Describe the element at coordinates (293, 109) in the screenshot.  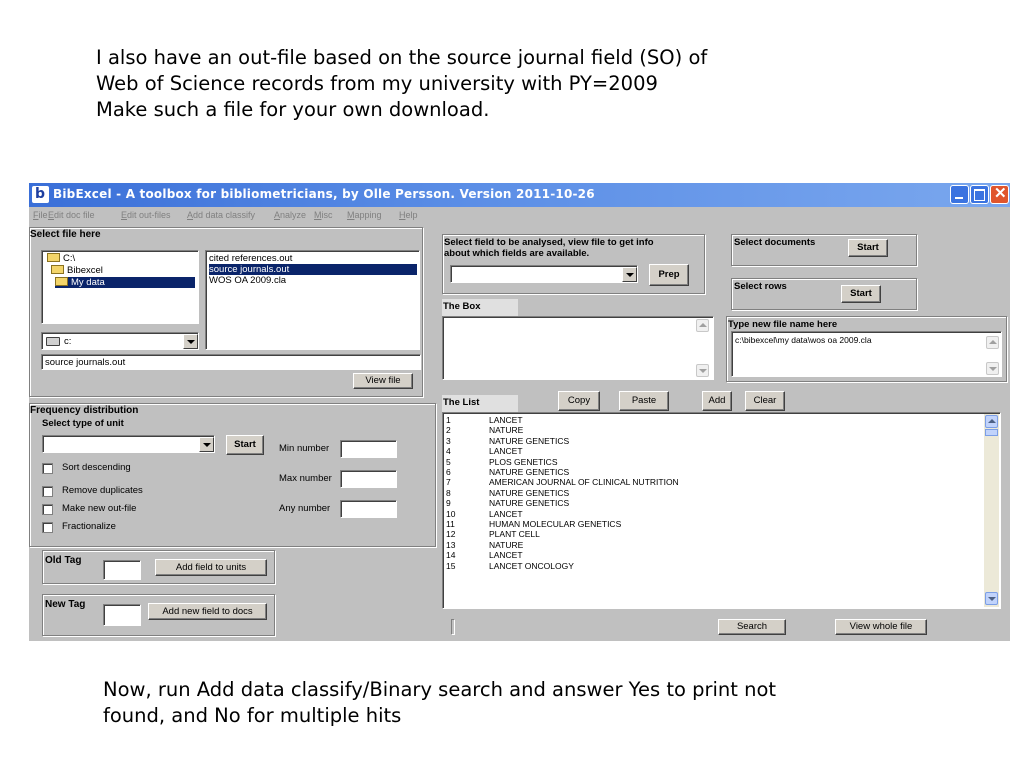
I see `slide-line: Make such a file for your own download.` at that location.